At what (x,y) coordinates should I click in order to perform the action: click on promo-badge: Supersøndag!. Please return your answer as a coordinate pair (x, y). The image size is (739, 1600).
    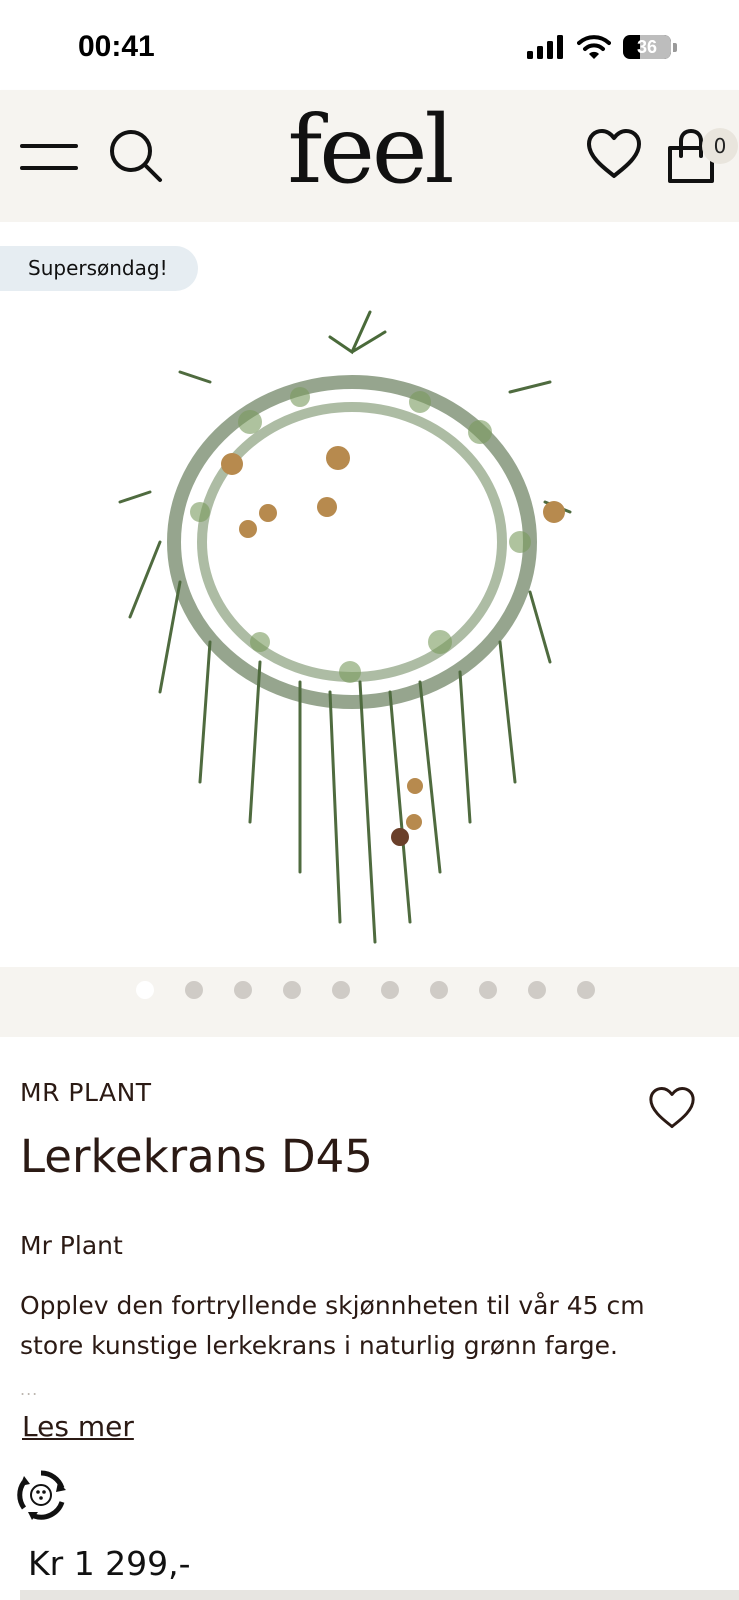
    Looking at the image, I should click on (99, 268).